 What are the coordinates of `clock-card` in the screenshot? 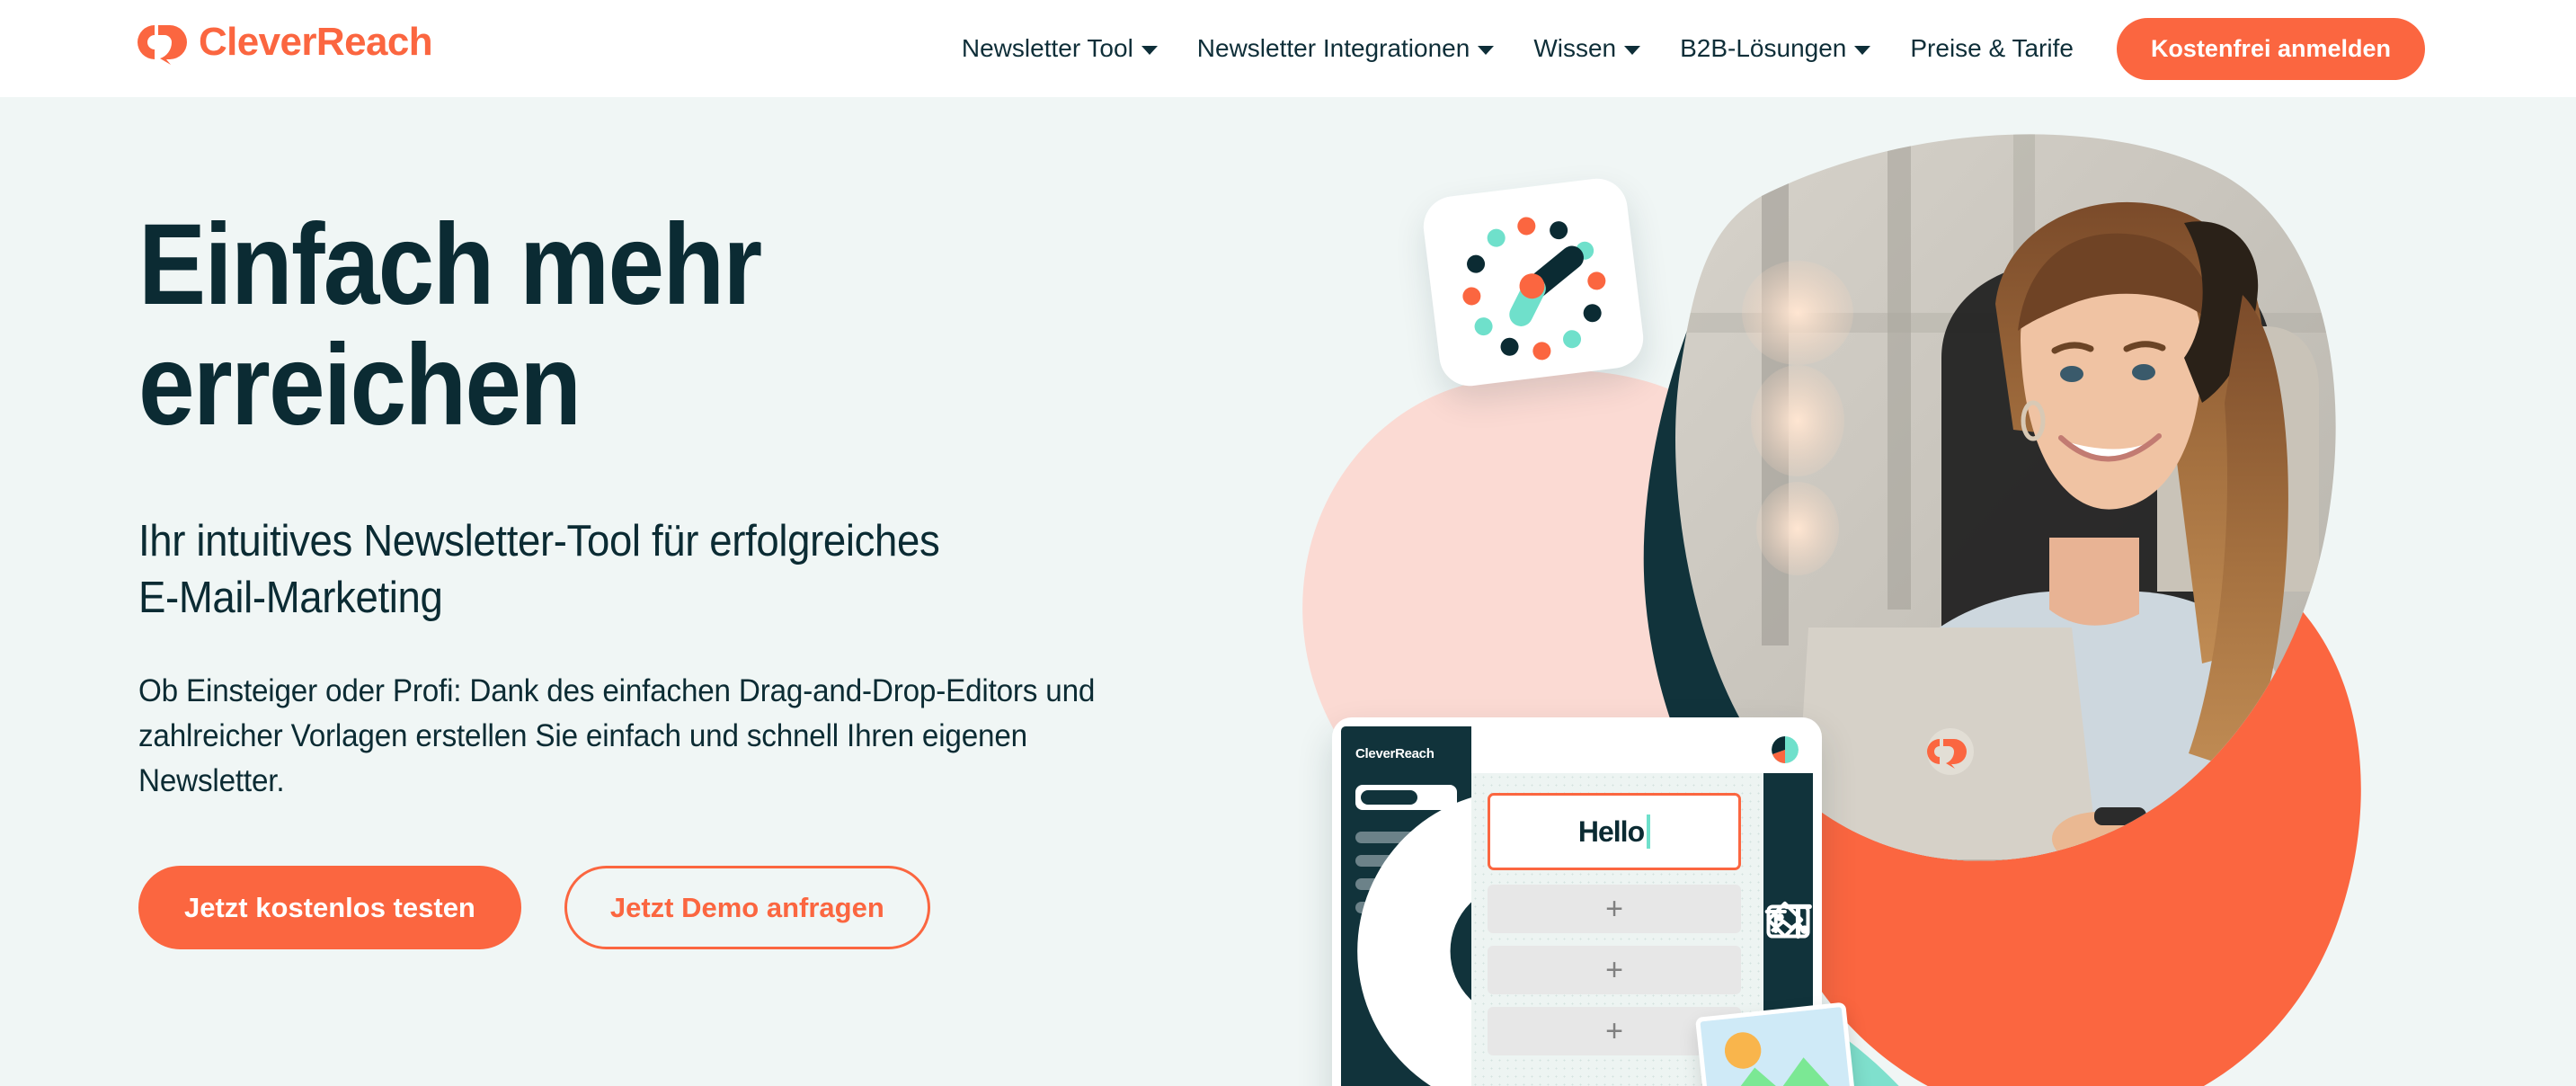 It's located at (1533, 282).